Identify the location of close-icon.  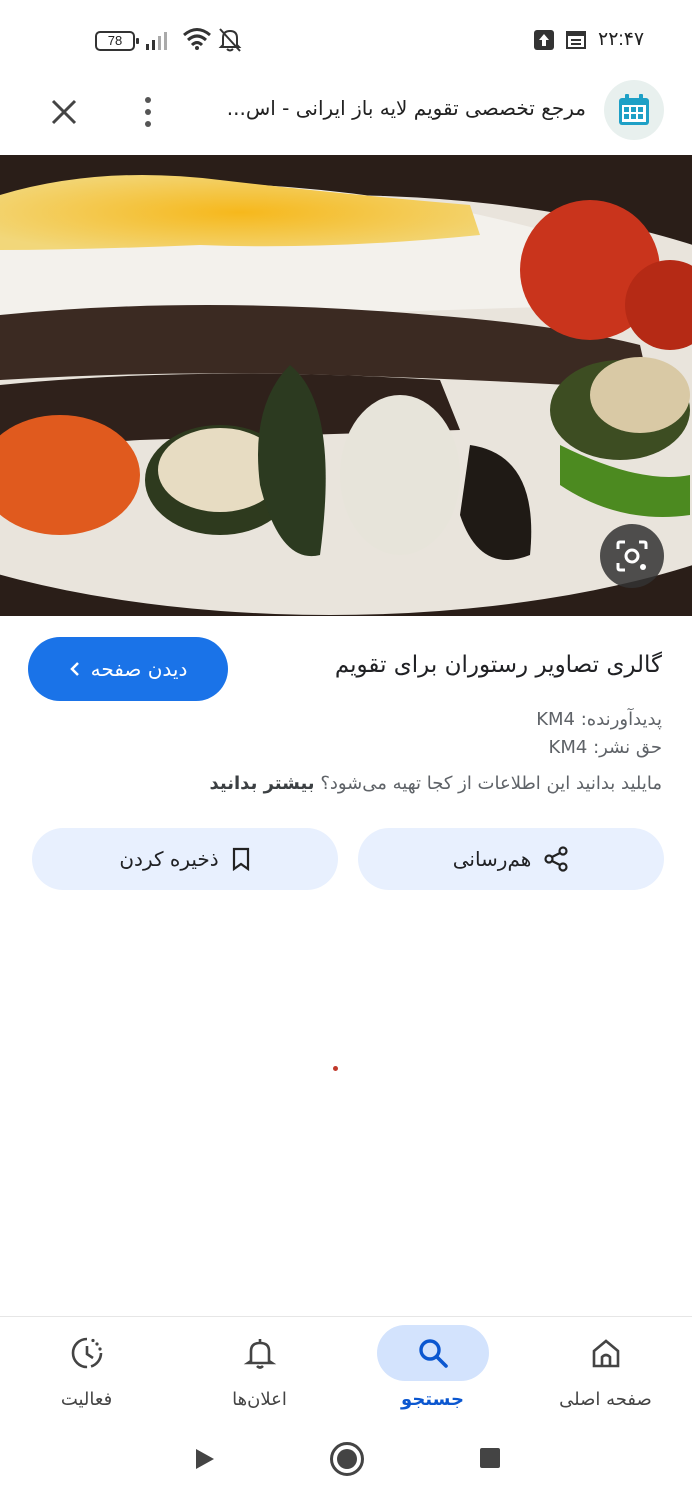
(64, 112).